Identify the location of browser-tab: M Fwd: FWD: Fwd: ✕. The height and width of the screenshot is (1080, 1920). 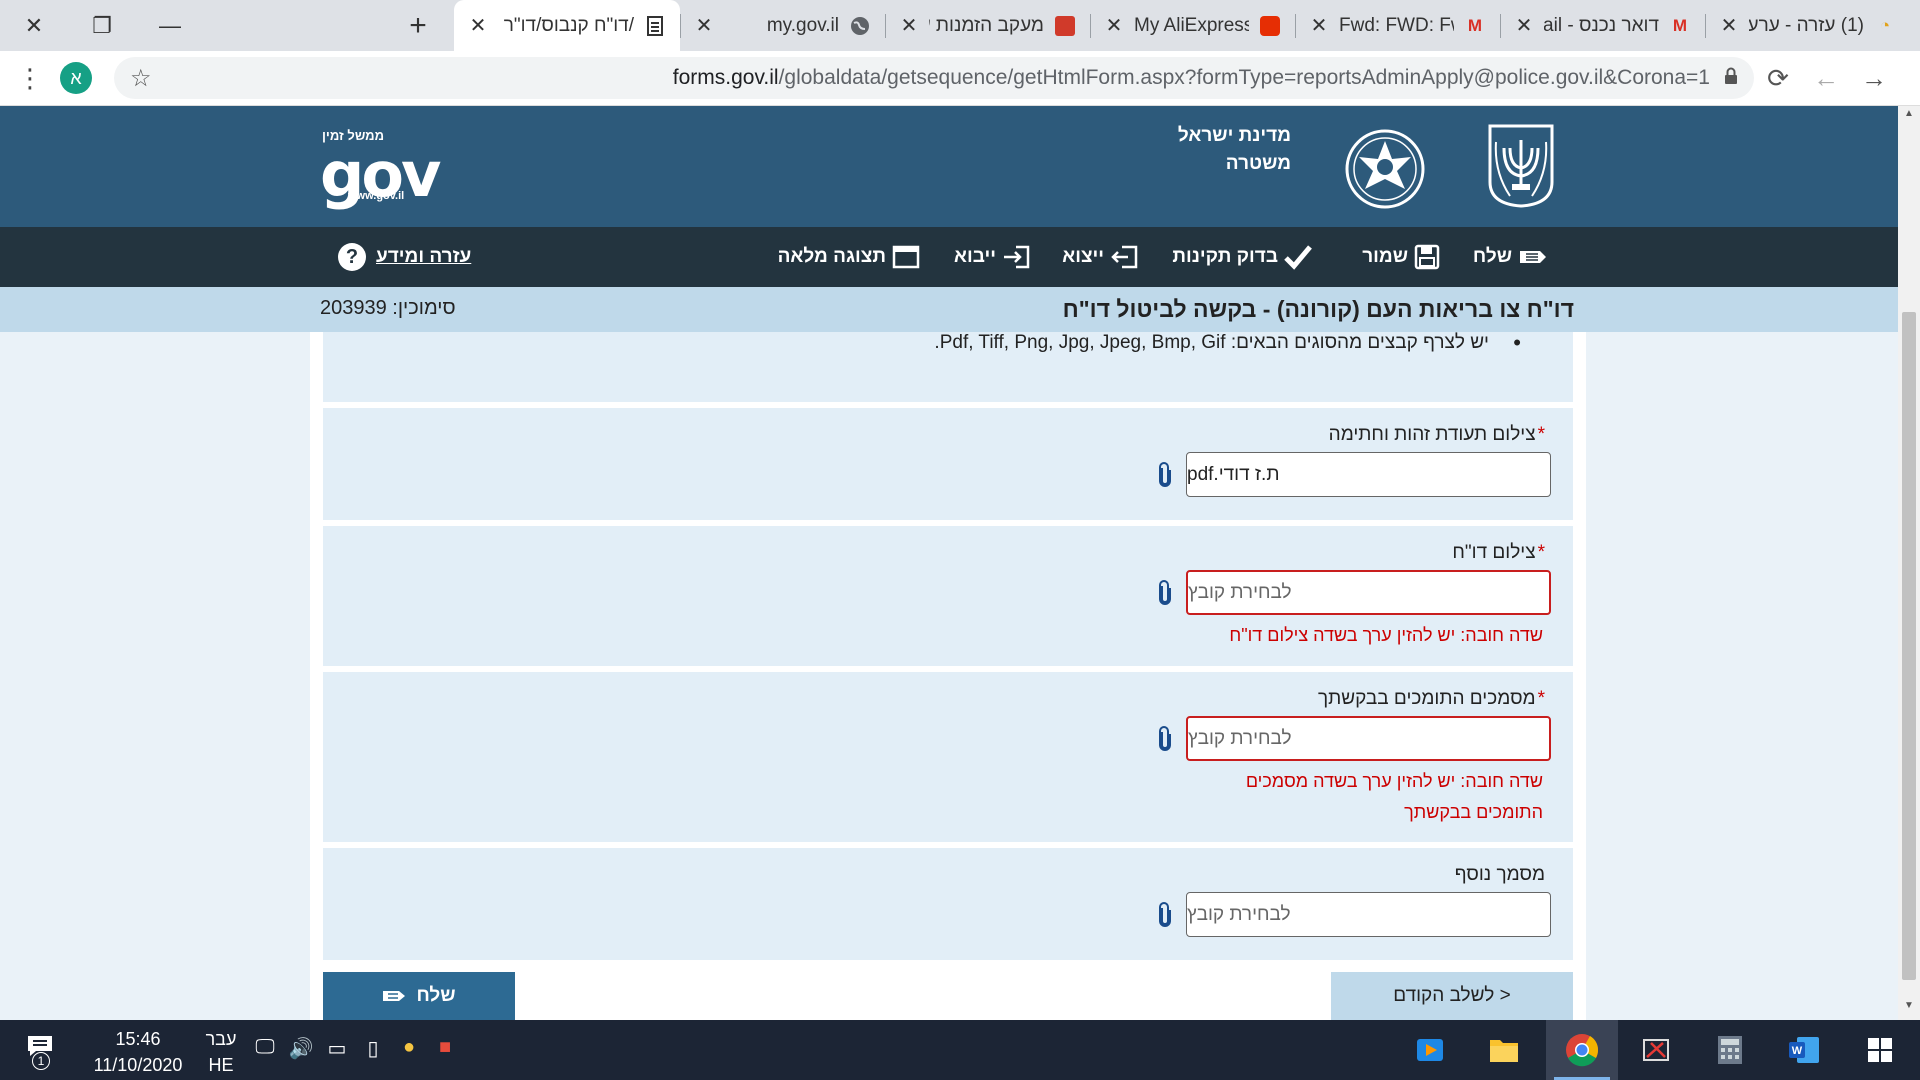
(1397, 25).